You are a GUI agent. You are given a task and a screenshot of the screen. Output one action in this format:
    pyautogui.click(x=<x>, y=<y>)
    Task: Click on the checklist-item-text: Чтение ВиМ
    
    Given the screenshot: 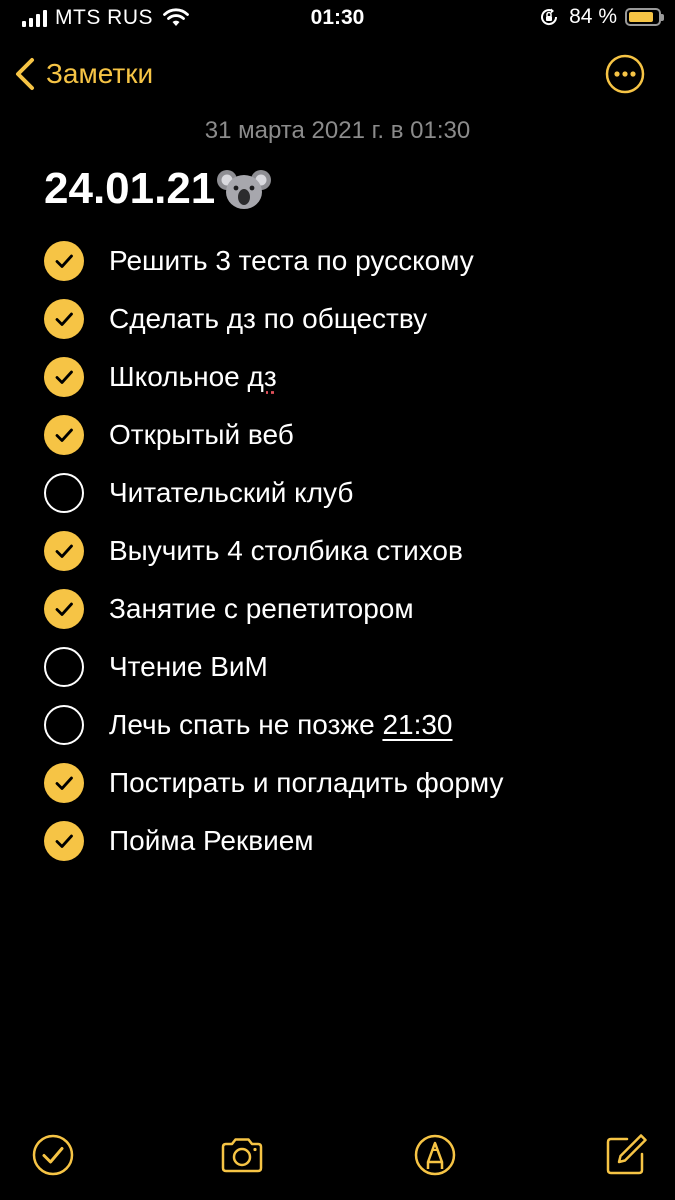 What is the action you would take?
    pyautogui.click(x=188, y=667)
    